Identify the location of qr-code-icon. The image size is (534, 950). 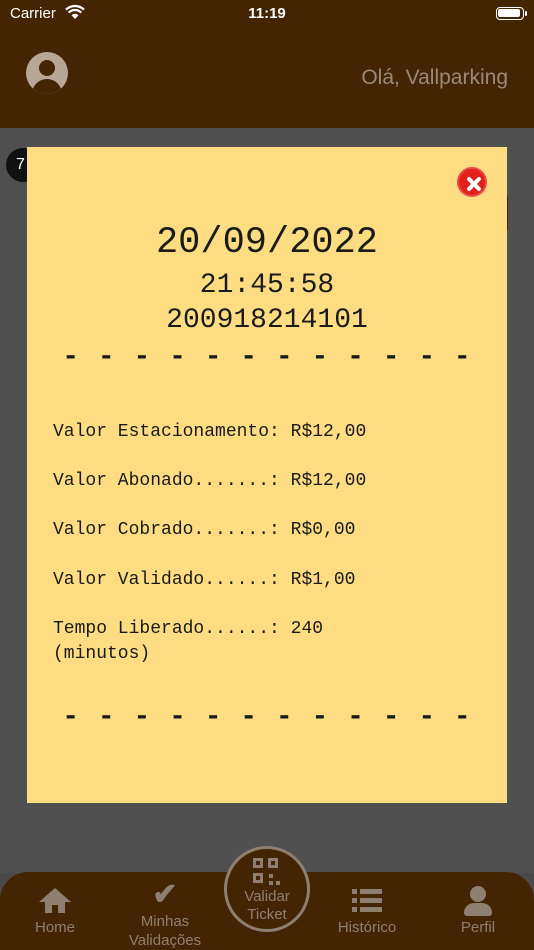
(267, 872).